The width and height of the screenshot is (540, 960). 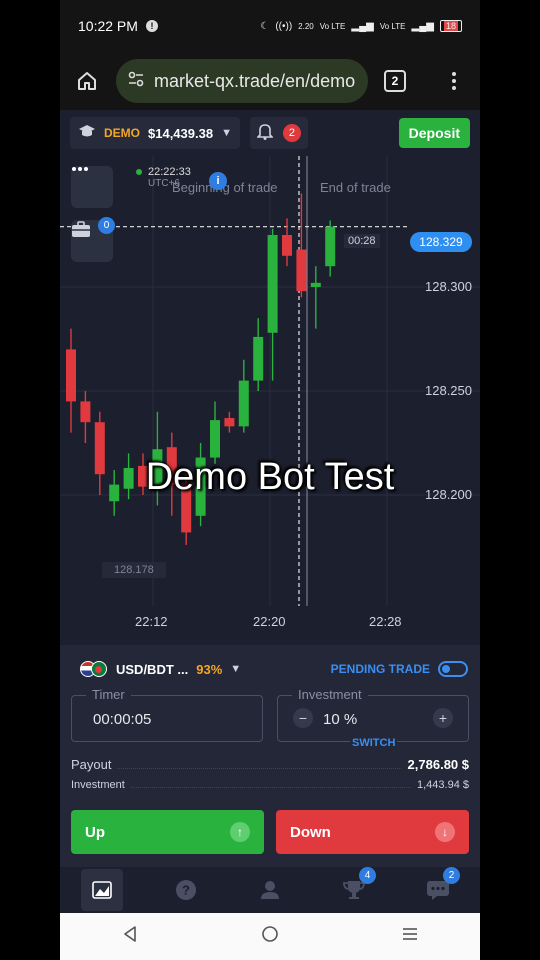 I want to click on up-button: Up ↑, so click(x=167, y=832).